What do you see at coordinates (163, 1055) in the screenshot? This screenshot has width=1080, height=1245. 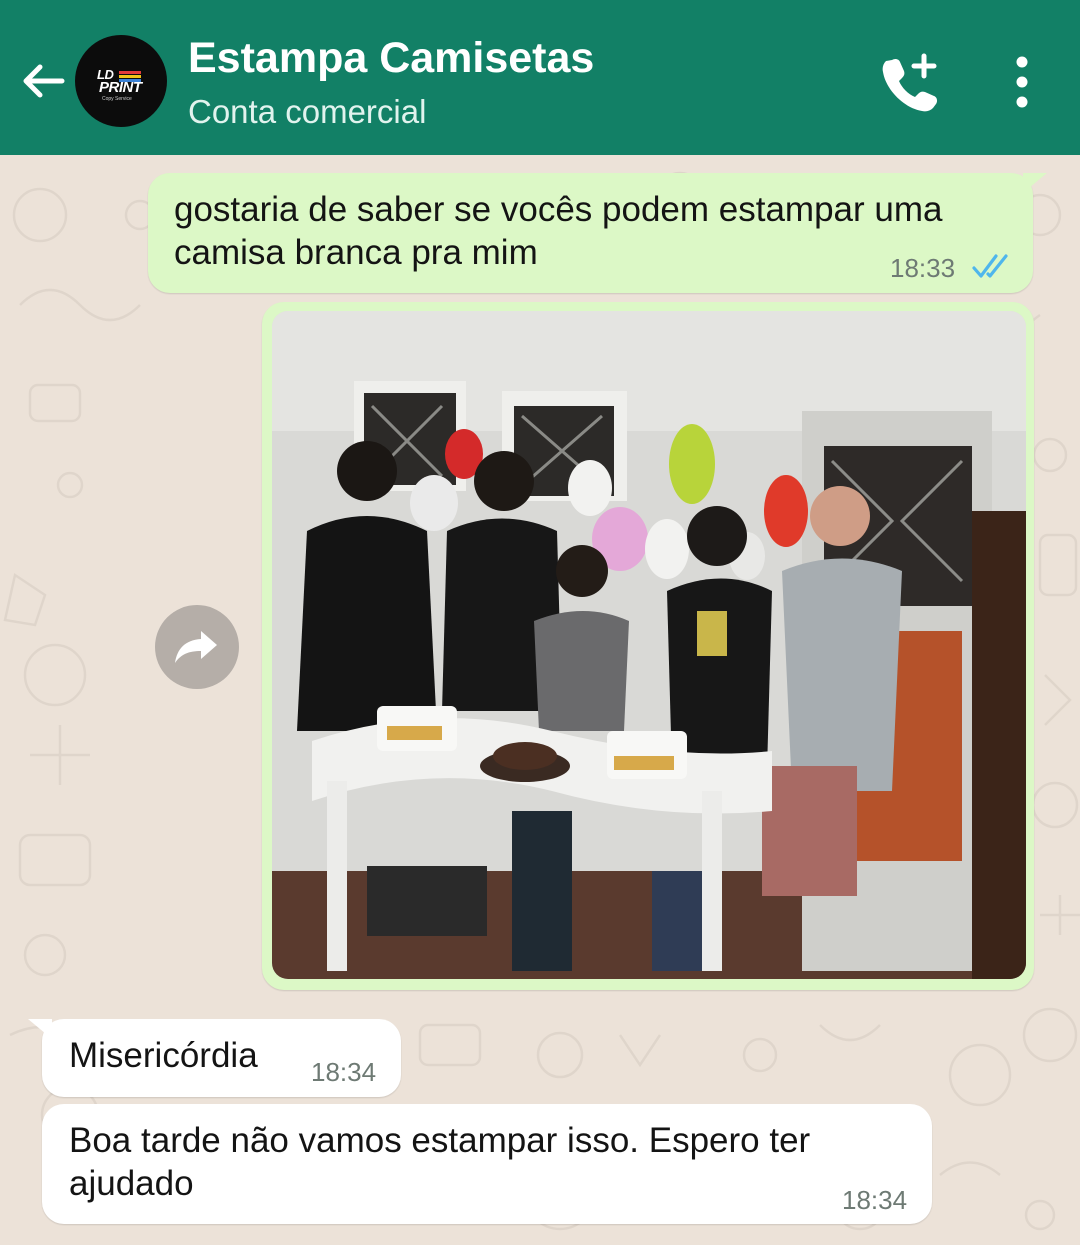 I see `message-text: Misericórdia` at bounding box center [163, 1055].